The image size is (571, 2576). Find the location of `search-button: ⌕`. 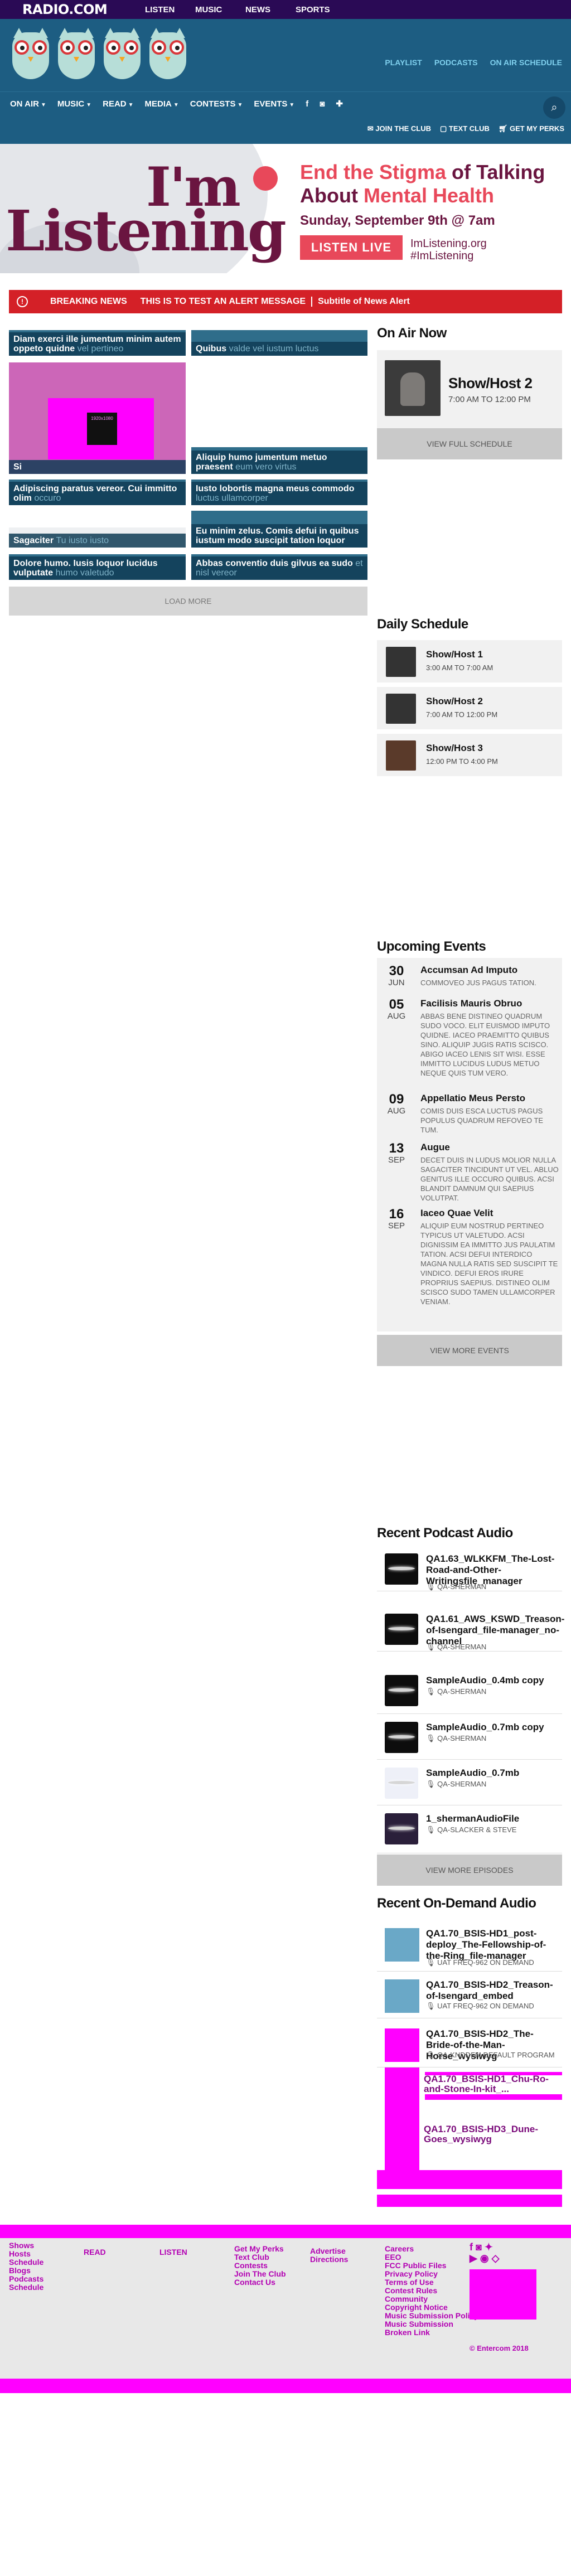

search-button: ⌕ is located at coordinates (554, 107).